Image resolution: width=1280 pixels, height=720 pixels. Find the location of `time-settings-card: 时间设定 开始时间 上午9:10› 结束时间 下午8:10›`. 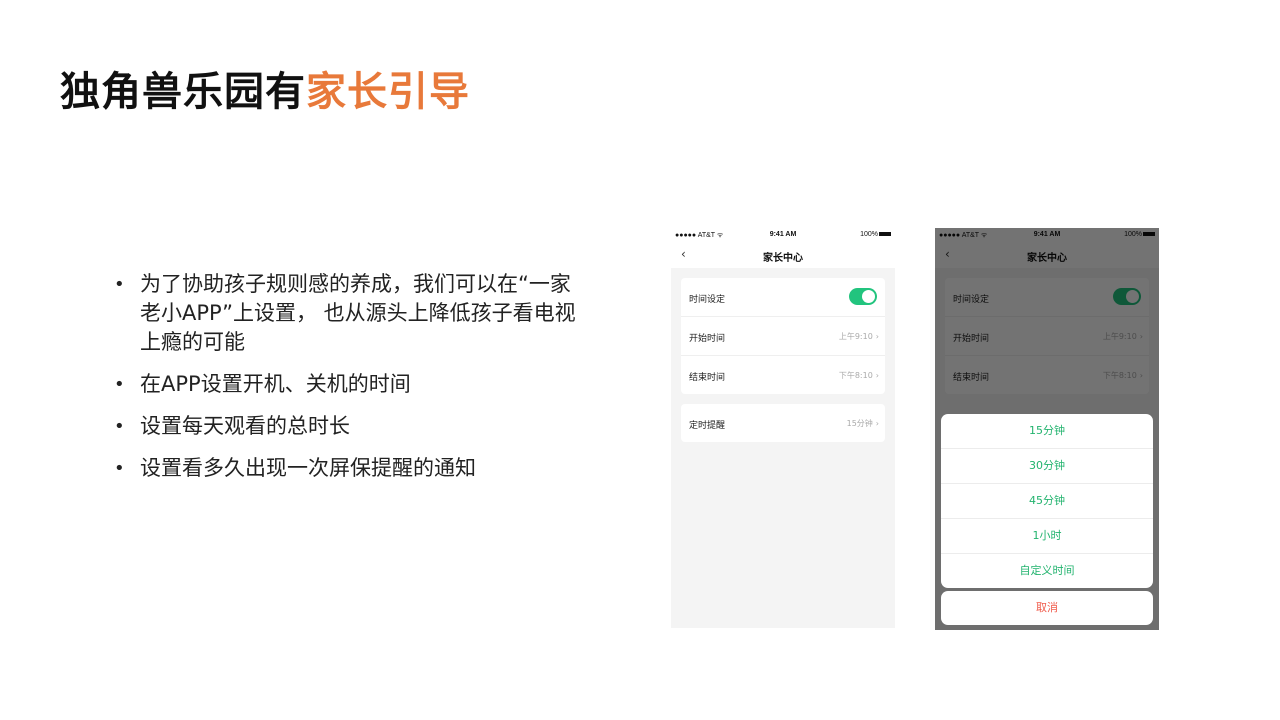

time-settings-card: 时间设定 开始时间 上午9:10› 结束时间 下午8:10› is located at coordinates (783, 336).